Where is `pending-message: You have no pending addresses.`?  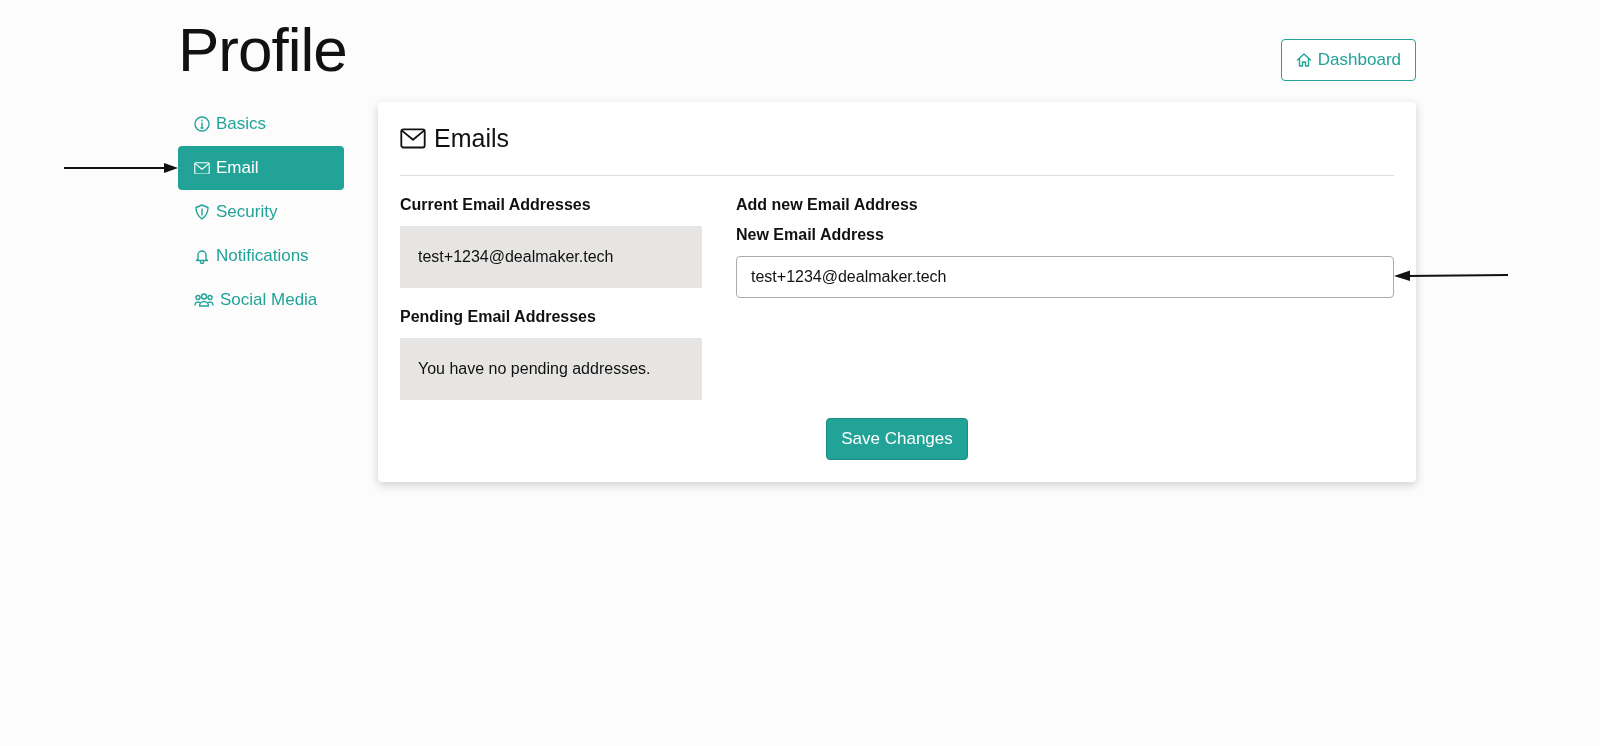
pending-message: You have no pending addresses. is located at coordinates (551, 369).